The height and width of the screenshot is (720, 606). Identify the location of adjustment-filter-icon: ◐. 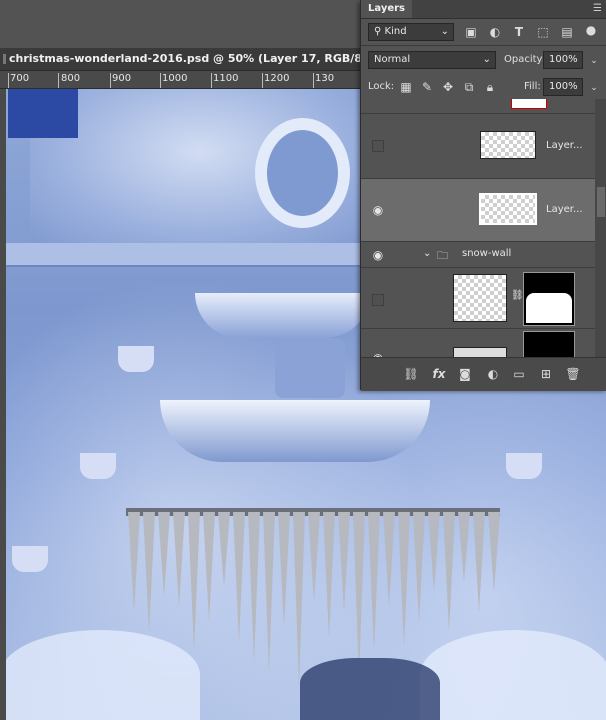
(495, 32).